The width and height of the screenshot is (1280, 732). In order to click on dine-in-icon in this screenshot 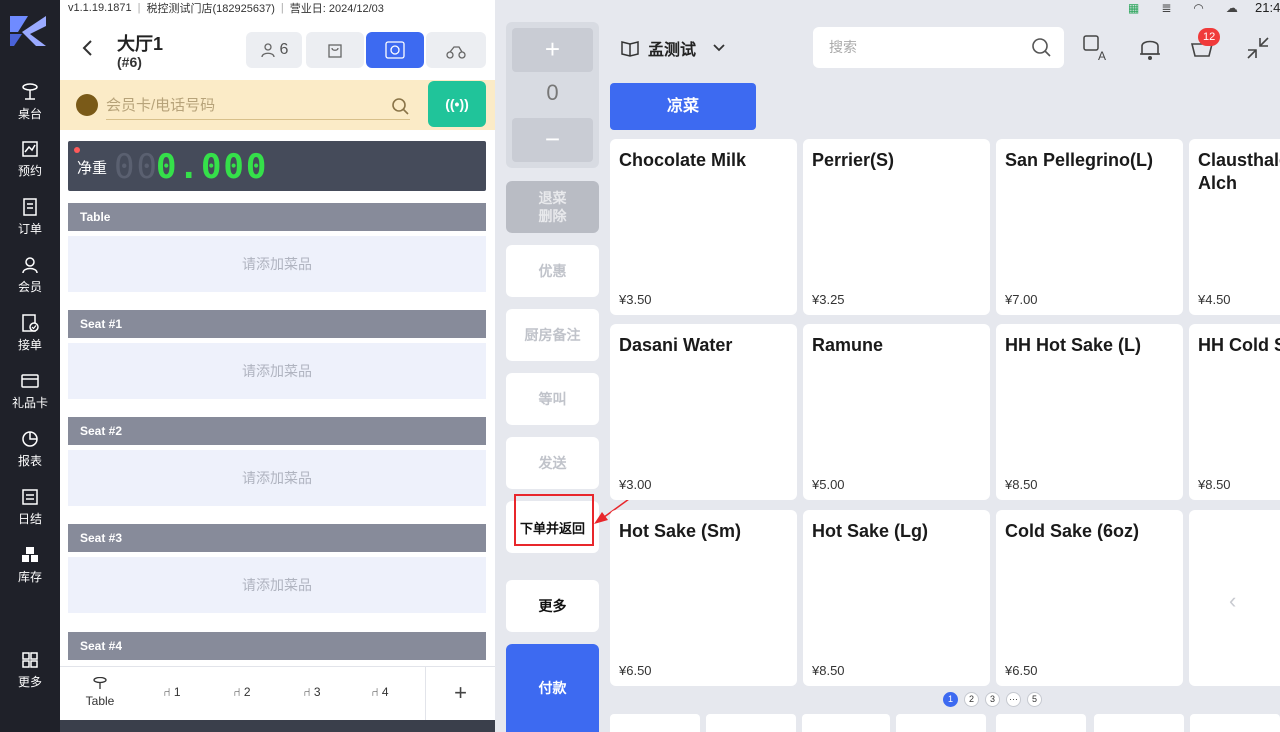, I will do `click(395, 50)`.